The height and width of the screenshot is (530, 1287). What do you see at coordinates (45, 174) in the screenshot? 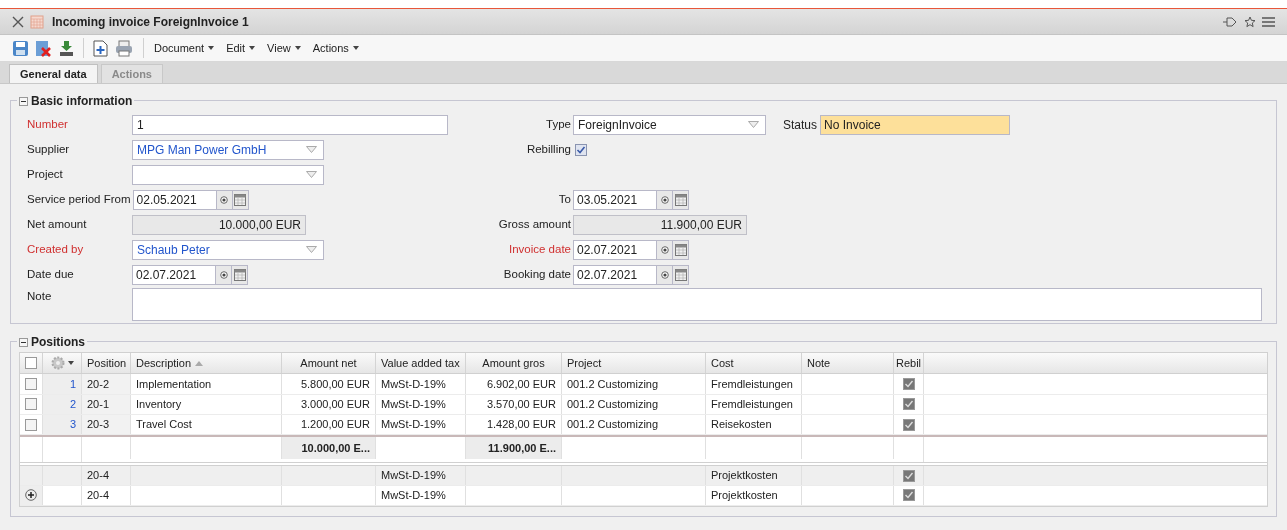
I see `field-label: Project` at bounding box center [45, 174].